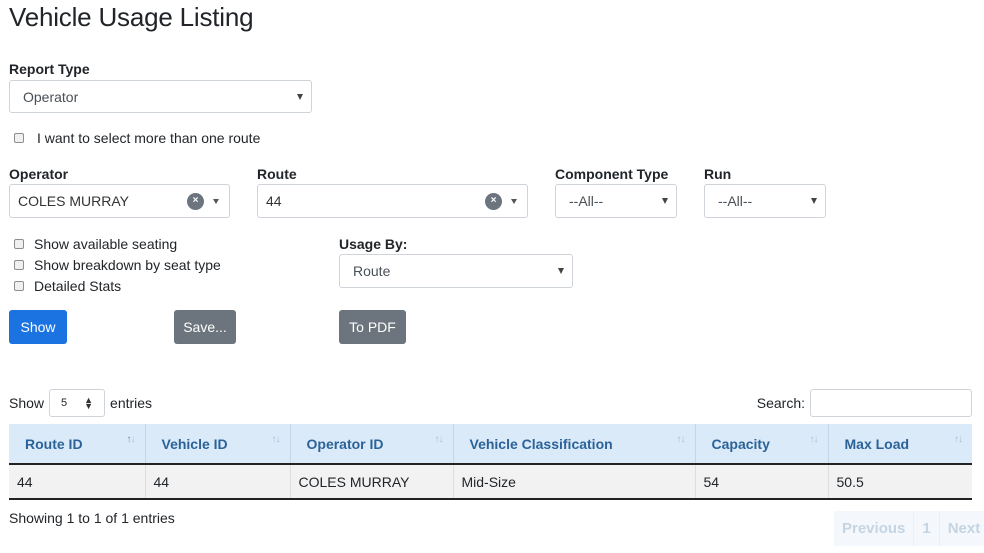  What do you see at coordinates (92, 518) in the screenshot?
I see `table-info: Showing 1 to 1 of 1 entries` at bounding box center [92, 518].